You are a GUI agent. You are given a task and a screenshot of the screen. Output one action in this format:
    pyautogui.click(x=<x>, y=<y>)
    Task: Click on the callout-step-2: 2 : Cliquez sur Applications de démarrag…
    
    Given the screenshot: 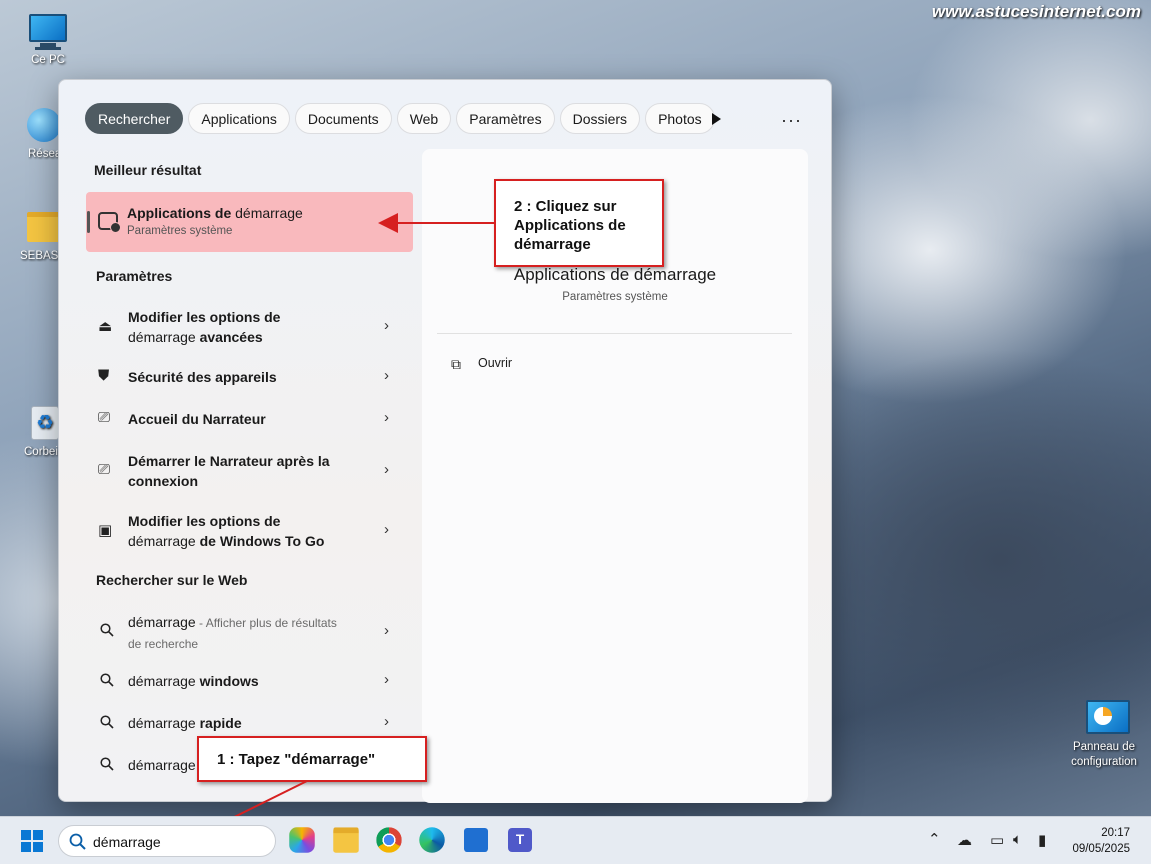 What is the action you would take?
    pyautogui.click(x=579, y=223)
    